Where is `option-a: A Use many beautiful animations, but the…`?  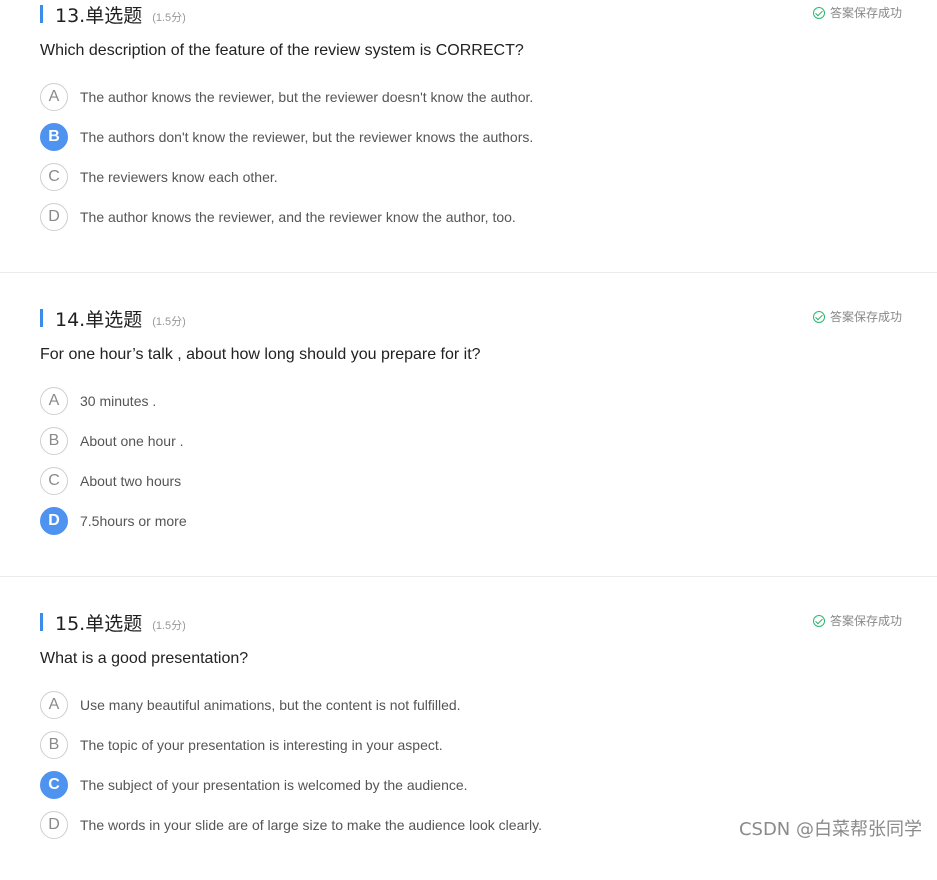 option-a: A Use many beautiful animations, but the… is located at coordinates (291, 705).